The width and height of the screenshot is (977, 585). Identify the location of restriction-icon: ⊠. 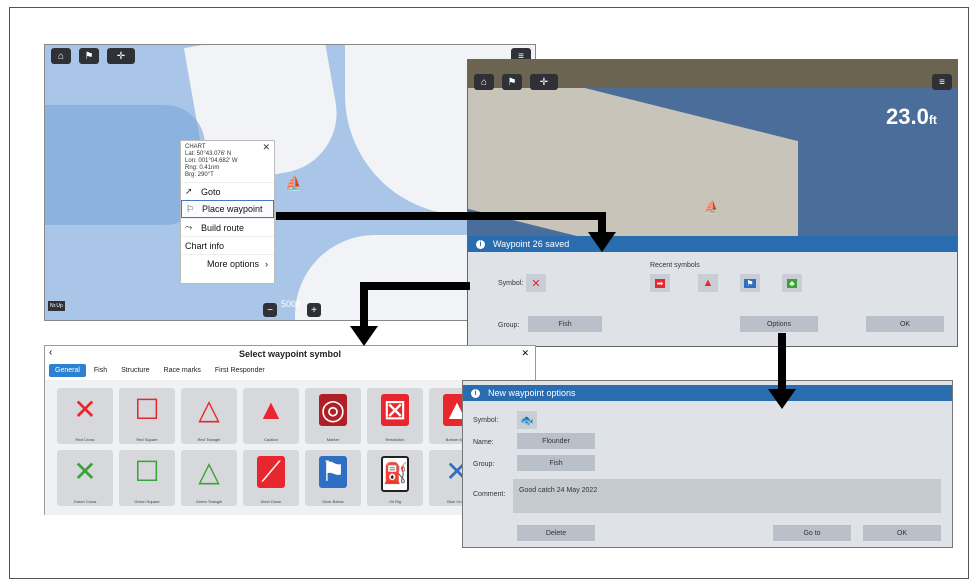
(395, 410).